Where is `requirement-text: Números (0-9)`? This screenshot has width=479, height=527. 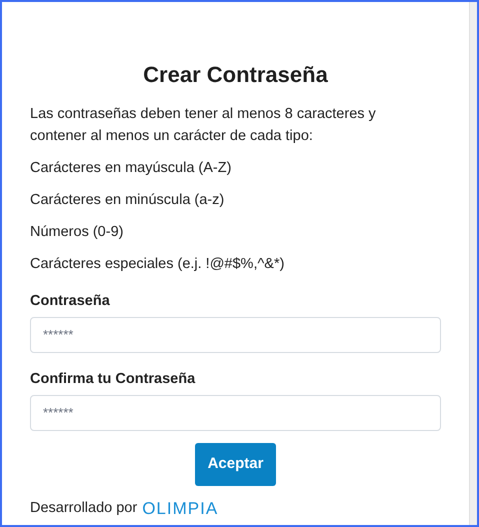 requirement-text: Números (0-9) is located at coordinates (77, 232).